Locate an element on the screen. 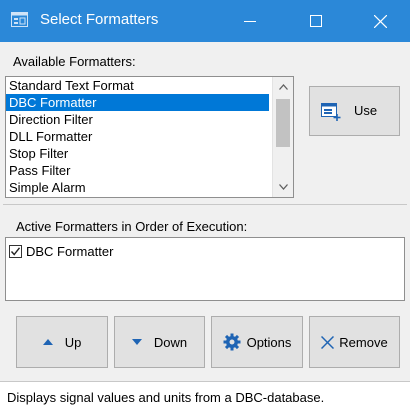 This screenshot has height=412, width=410. remove-button-label: Remove is located at coordinates (363, 342).